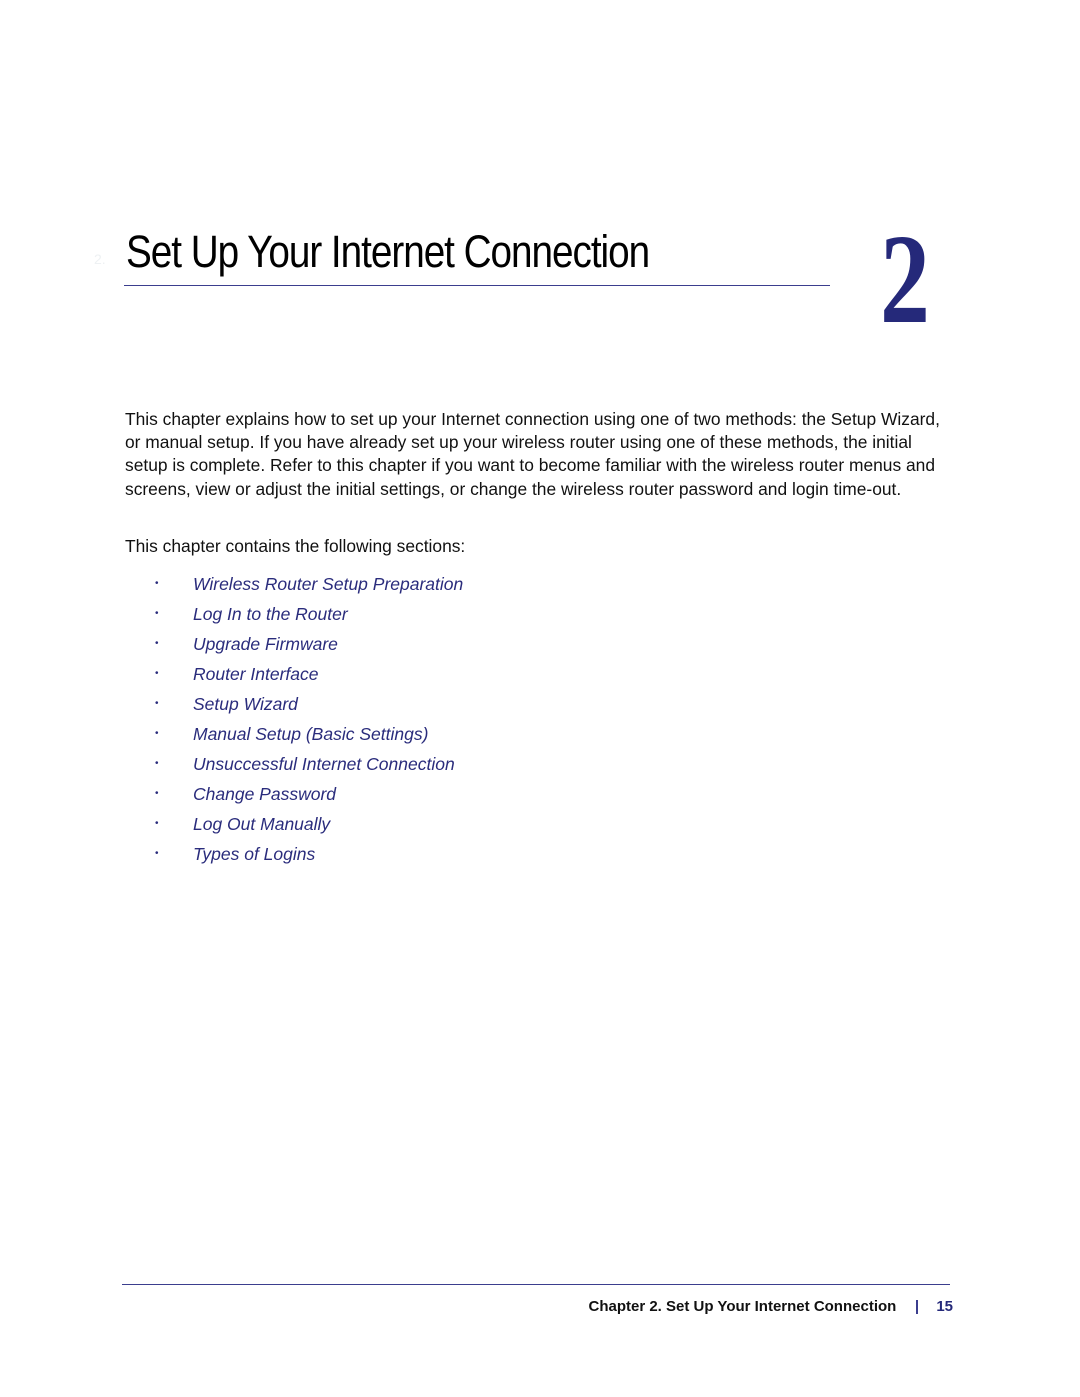 The height and width of the screenshot is (1397, 1080). What do you see at coordinates (477, 285) in the screenshot?
I see `title-rule` at bounding box center [477, 285].